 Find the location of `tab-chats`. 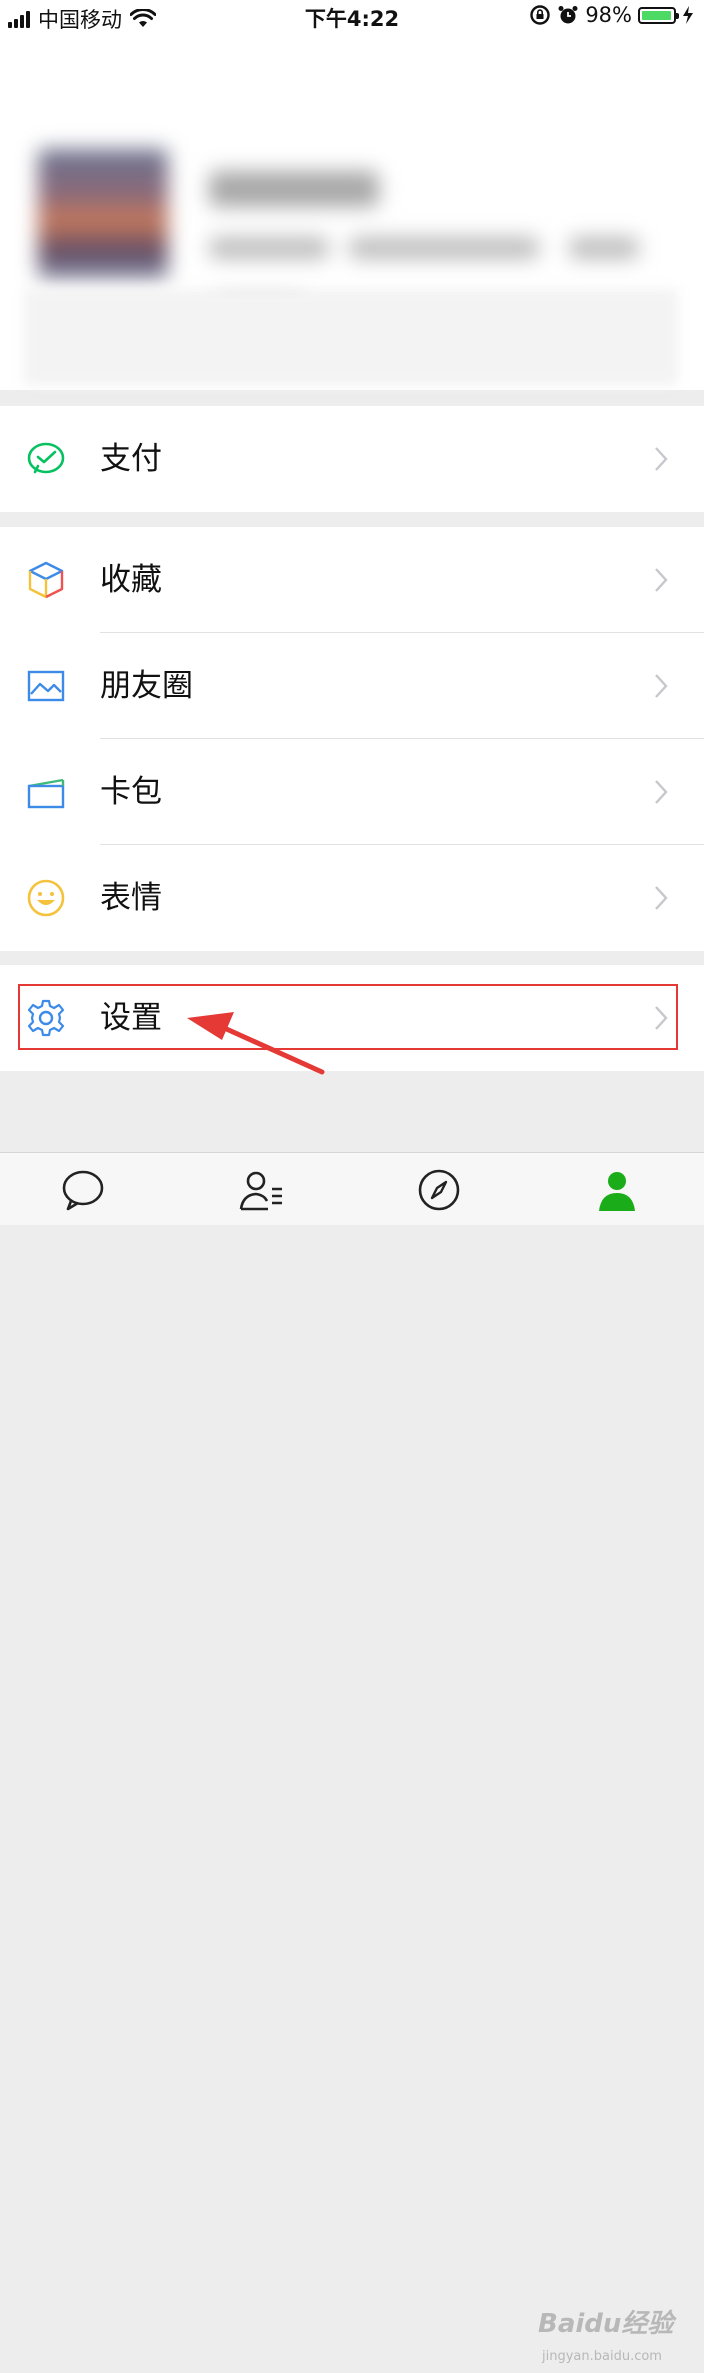

tab-chats is located at coordinates (83, 1192).